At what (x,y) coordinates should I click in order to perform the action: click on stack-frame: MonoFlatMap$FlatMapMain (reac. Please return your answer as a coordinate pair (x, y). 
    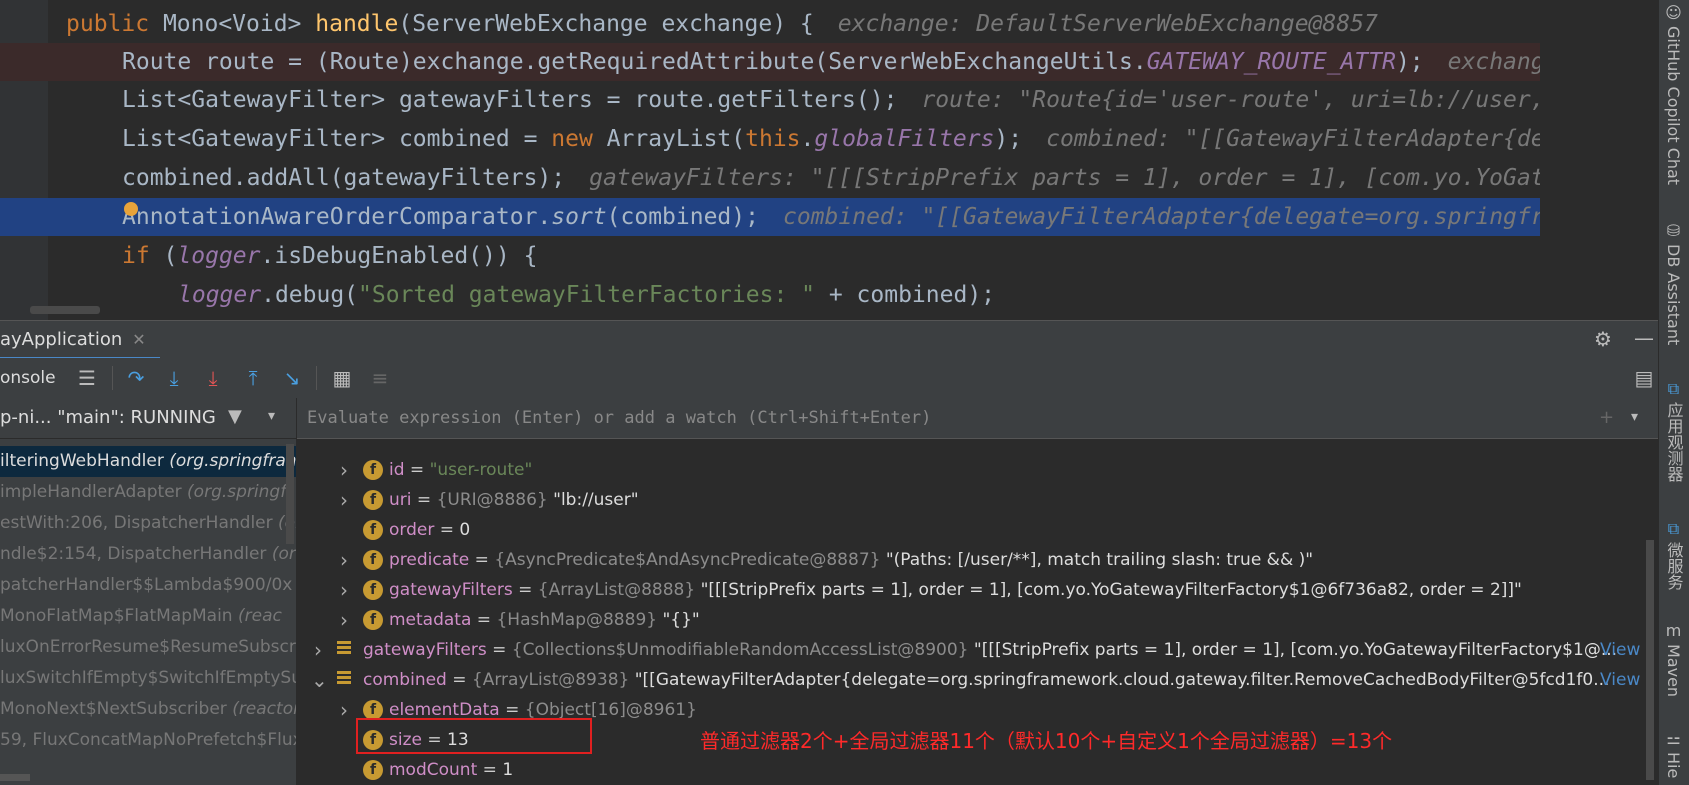
    Looking at the image, I should click on (148, 616).